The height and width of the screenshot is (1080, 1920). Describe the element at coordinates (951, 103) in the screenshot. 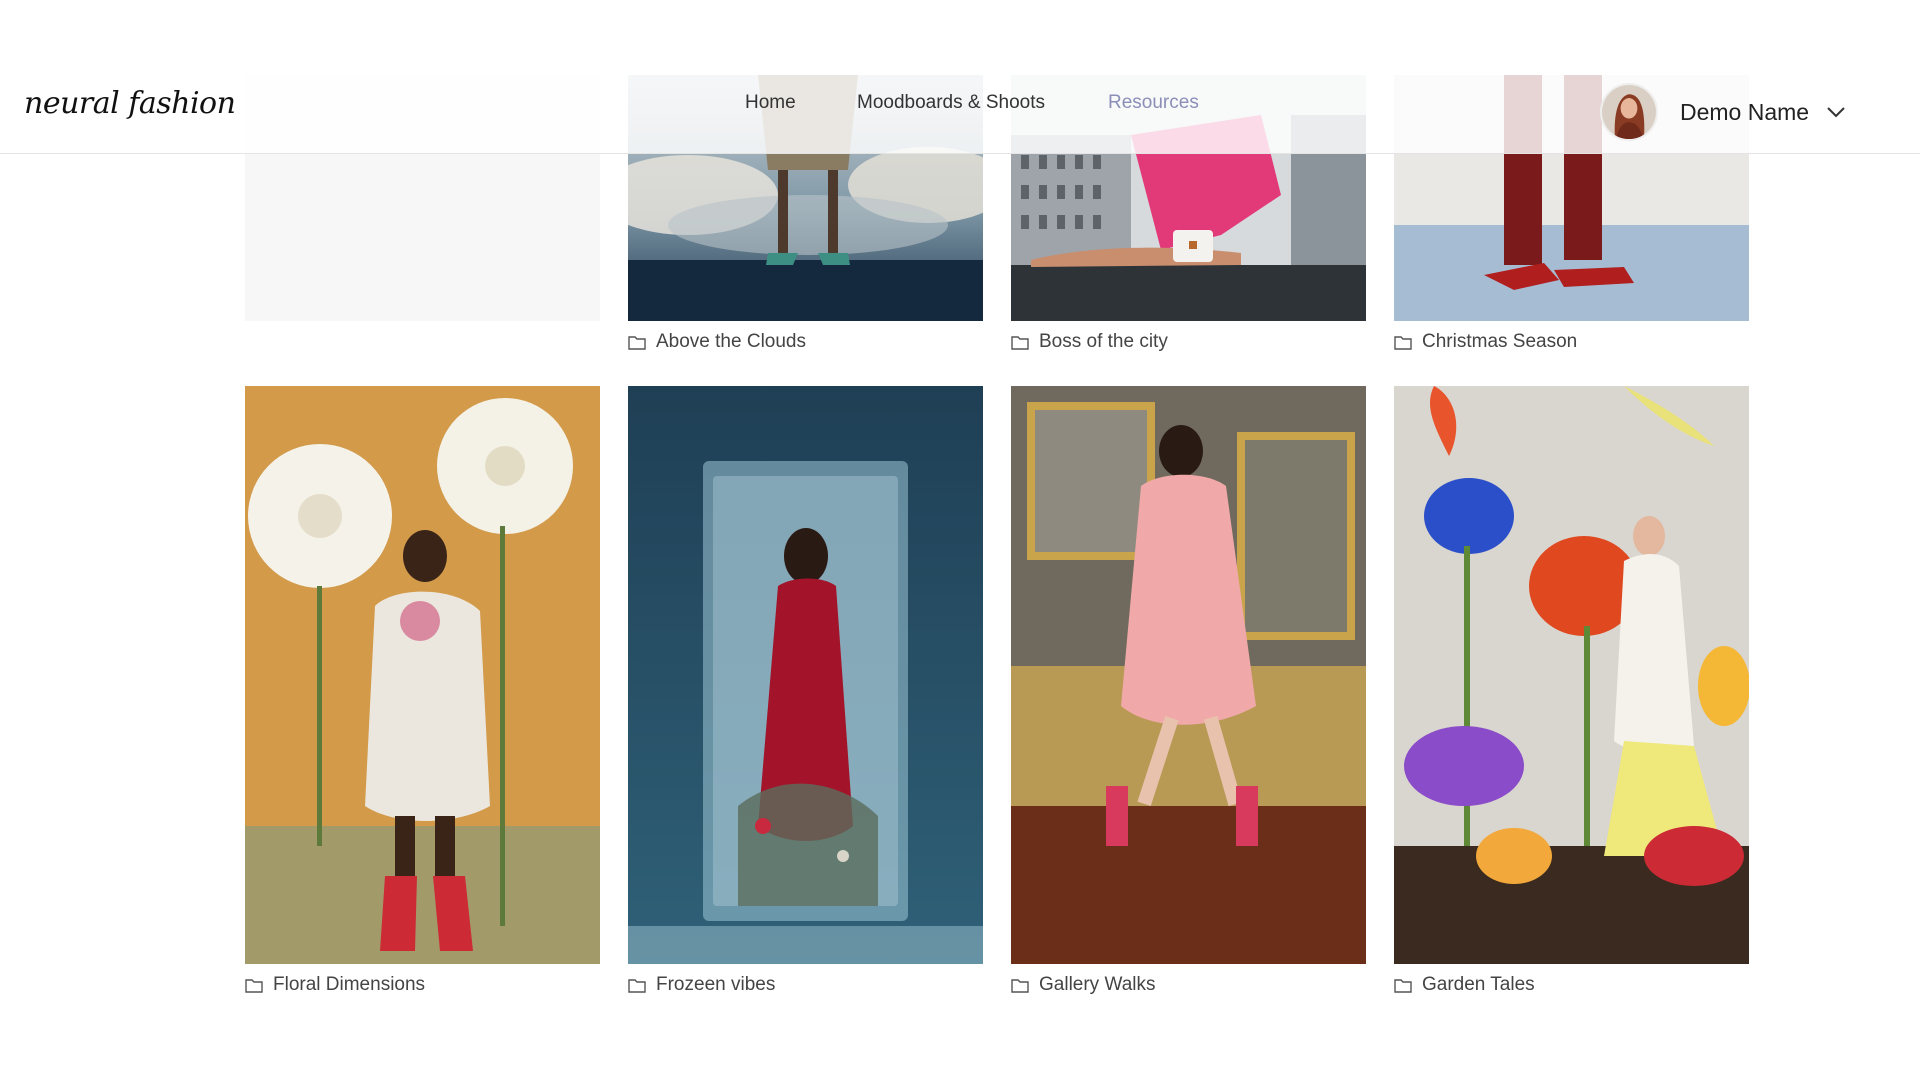

I see `nav-moodboards-shoots: Moodboards & Shoots` at that location.